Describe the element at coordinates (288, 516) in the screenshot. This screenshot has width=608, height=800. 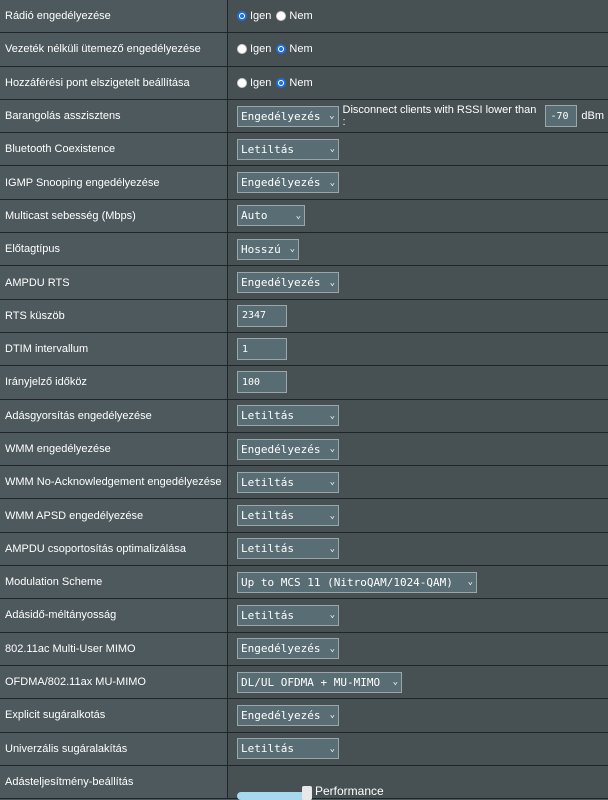
I see `wmm-apsd-engedelyezese-select: Letiltás ⌄` at that location.